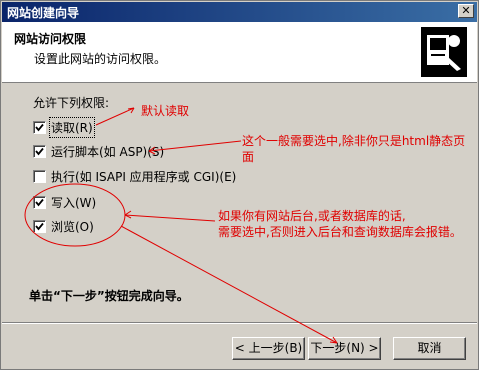 The image size is (481, 372). What do you see at coordinates (354, 141) in the screenshot?
I see `annotation-script-note-1: 这个一般需要选中,除非你只是html静态页` at bounding box center [354, 141].